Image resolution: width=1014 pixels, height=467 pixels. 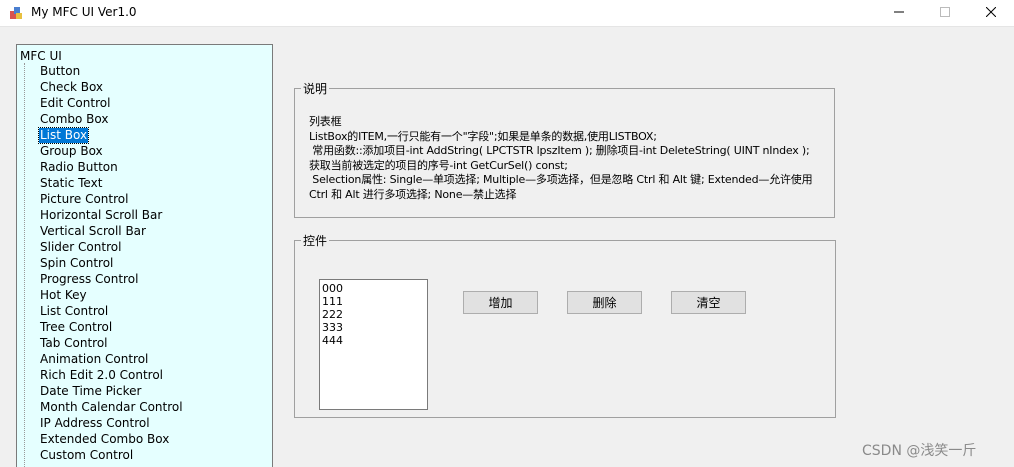 What do you see at coordinates (41, 56) in the screenshot?
I see `tree-root-item: MFC UI` at bounding box center [41, 56].